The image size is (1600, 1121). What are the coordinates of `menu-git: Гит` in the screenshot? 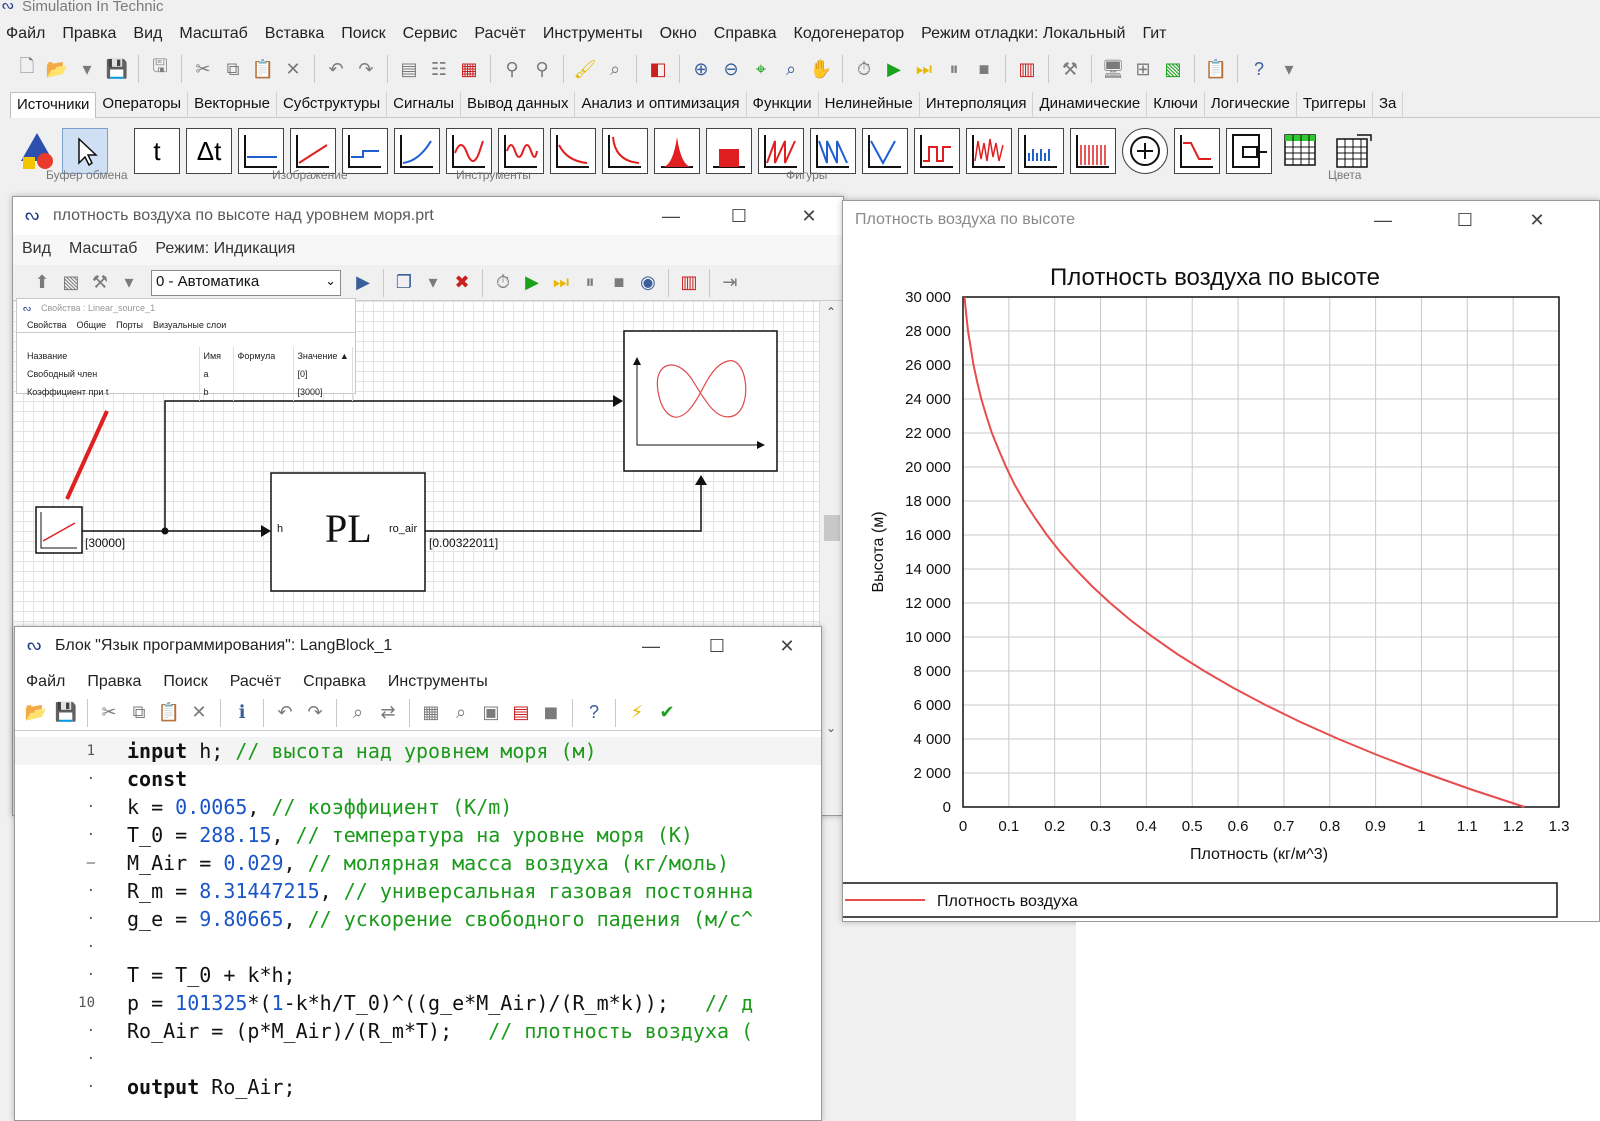 It's located at (1156, 34).